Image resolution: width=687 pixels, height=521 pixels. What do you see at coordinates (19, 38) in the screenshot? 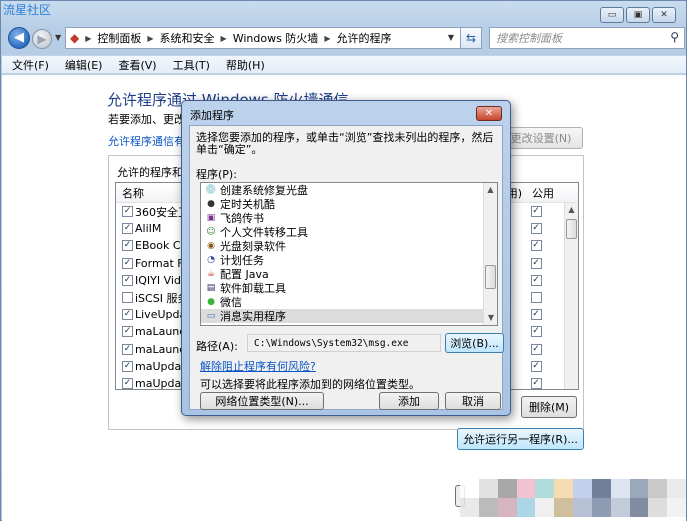
I see `back-button: ◀` at bounding box center [19, 38].